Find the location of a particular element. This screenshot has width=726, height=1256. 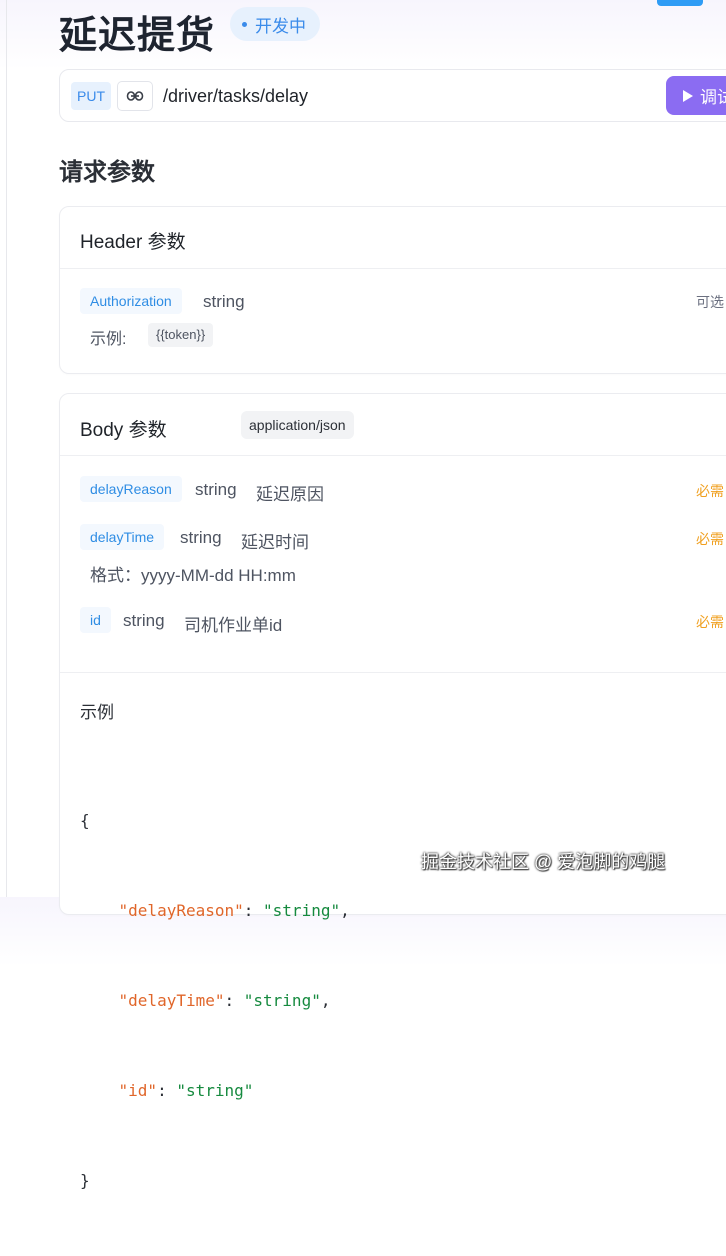

copy-link-button is located at coordinates (135, 96).